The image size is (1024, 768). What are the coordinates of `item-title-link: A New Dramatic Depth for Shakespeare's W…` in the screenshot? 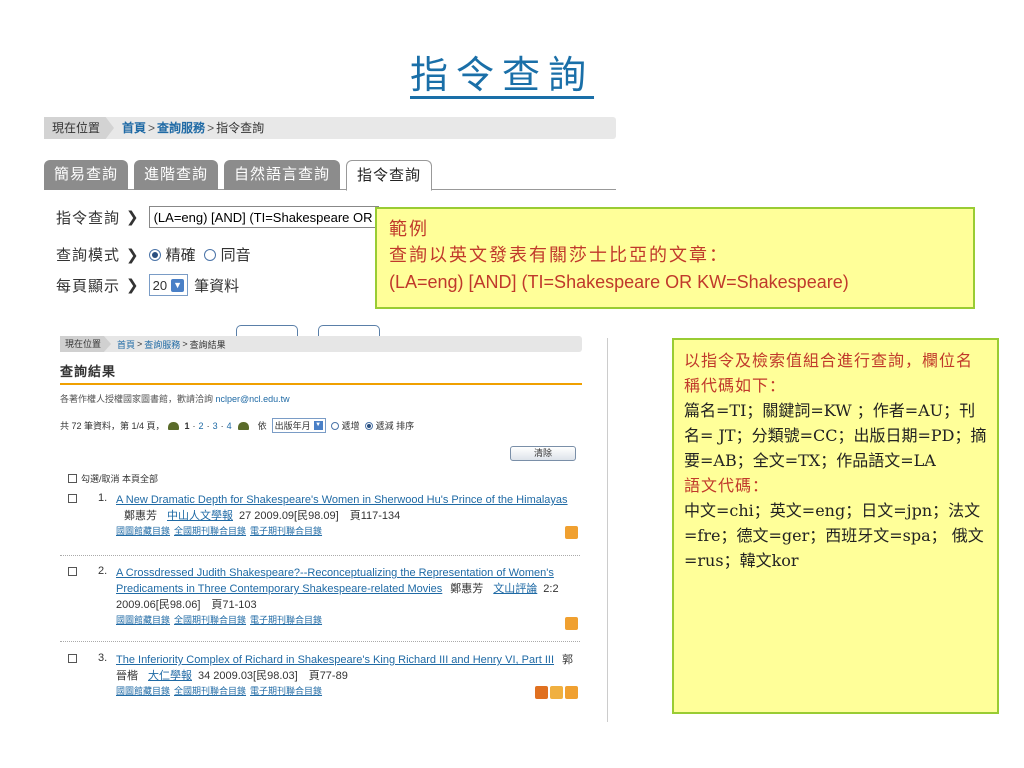 It's located at (342, 500).